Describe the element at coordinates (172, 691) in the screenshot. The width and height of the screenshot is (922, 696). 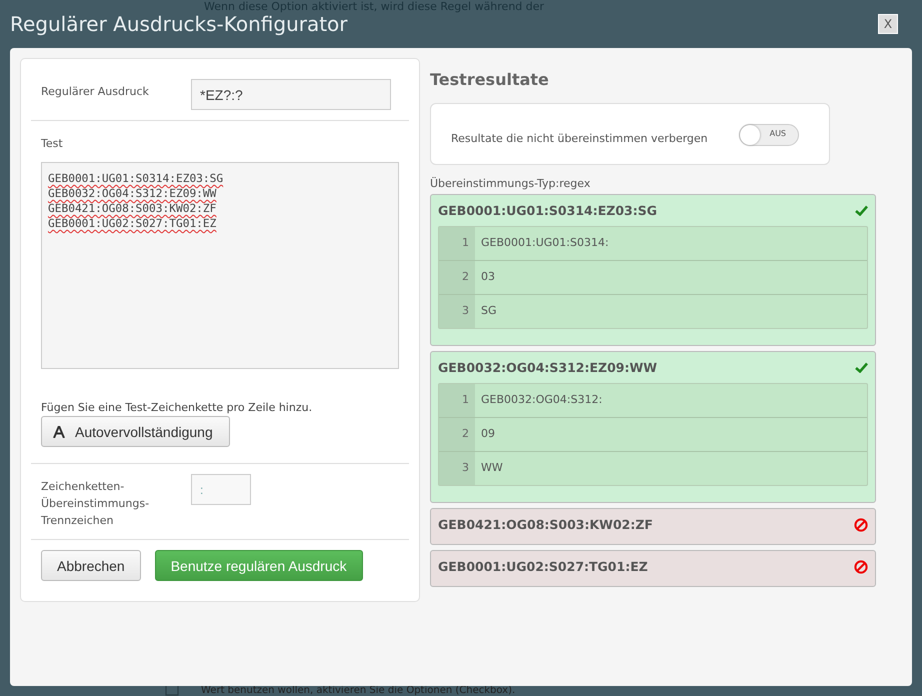
I see `checkbox-icon` at that location.